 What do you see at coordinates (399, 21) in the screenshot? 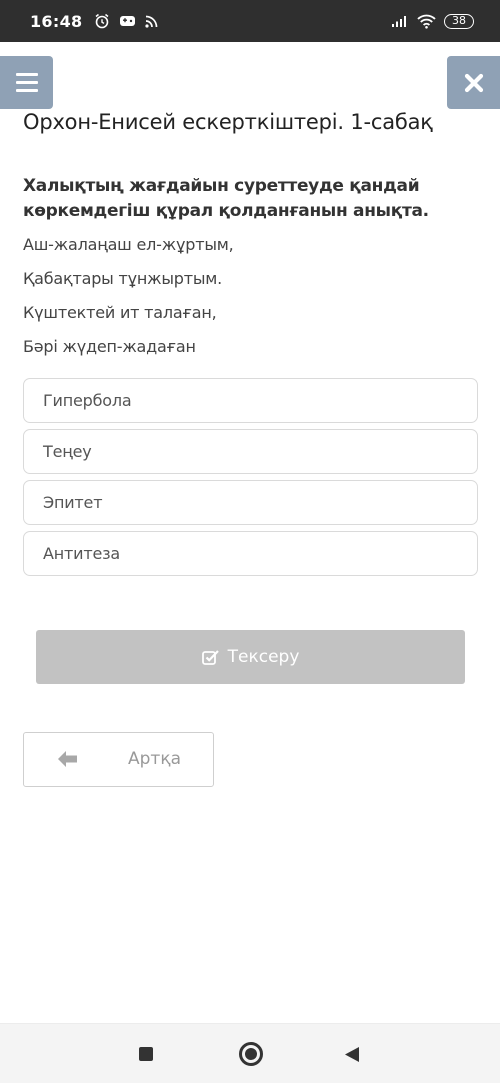
I see `signal-icon` at bounding box center [399, 21].